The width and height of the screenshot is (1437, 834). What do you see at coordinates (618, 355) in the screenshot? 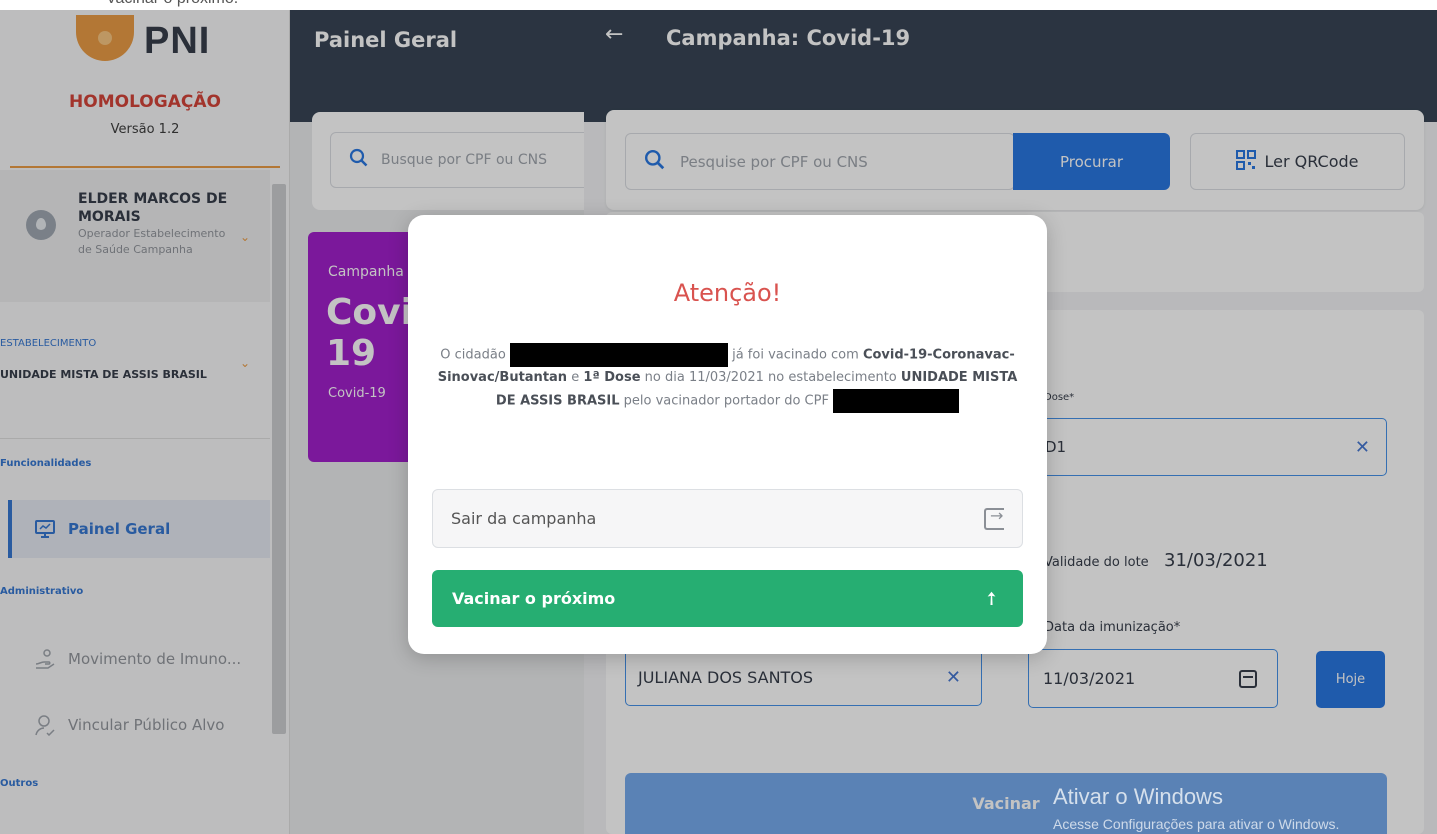
I see `redacted-name` at bounding box center [618, 355].